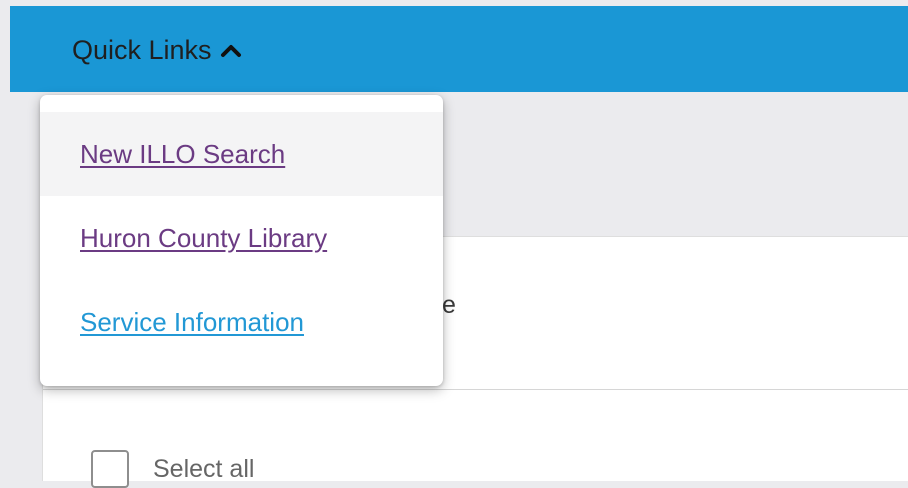 This screenshot has height=488, width=908. Describe the element at coordinates (241, 322) in the screenshot. I see `menu-item-service-information: Service Information` at that location.